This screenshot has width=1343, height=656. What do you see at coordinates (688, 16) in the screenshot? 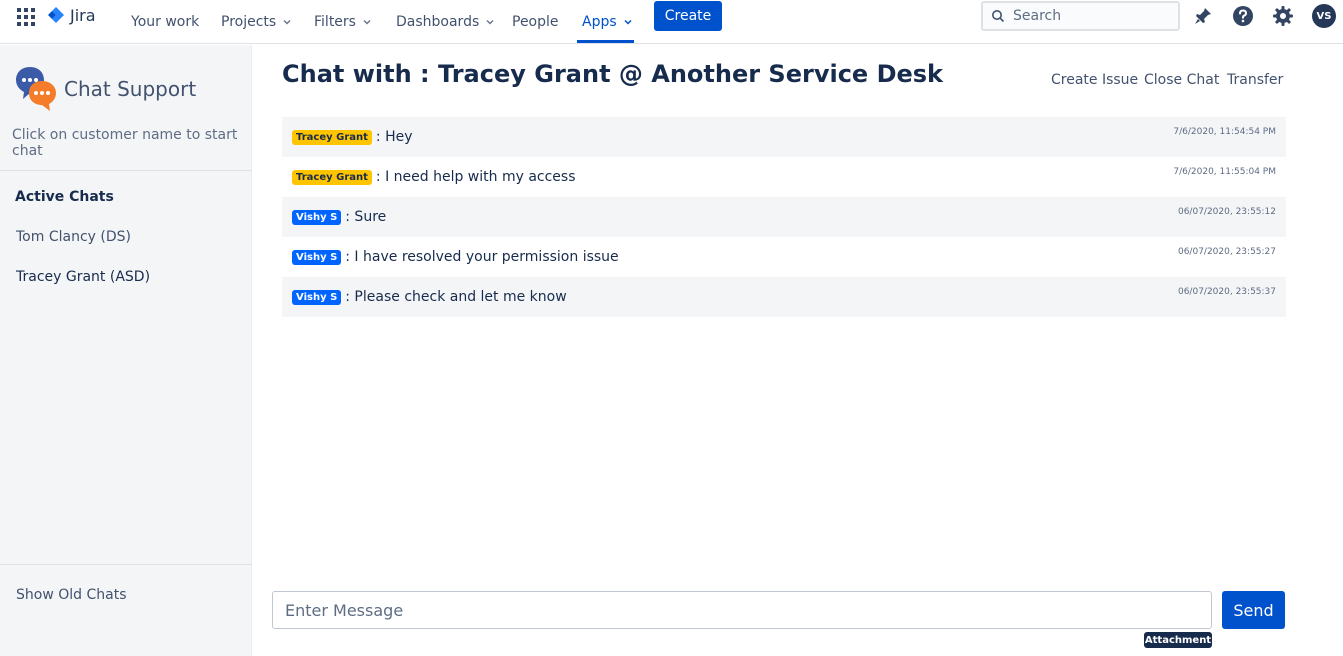
I see `create-button: Create` at bounding box center [688, 16].